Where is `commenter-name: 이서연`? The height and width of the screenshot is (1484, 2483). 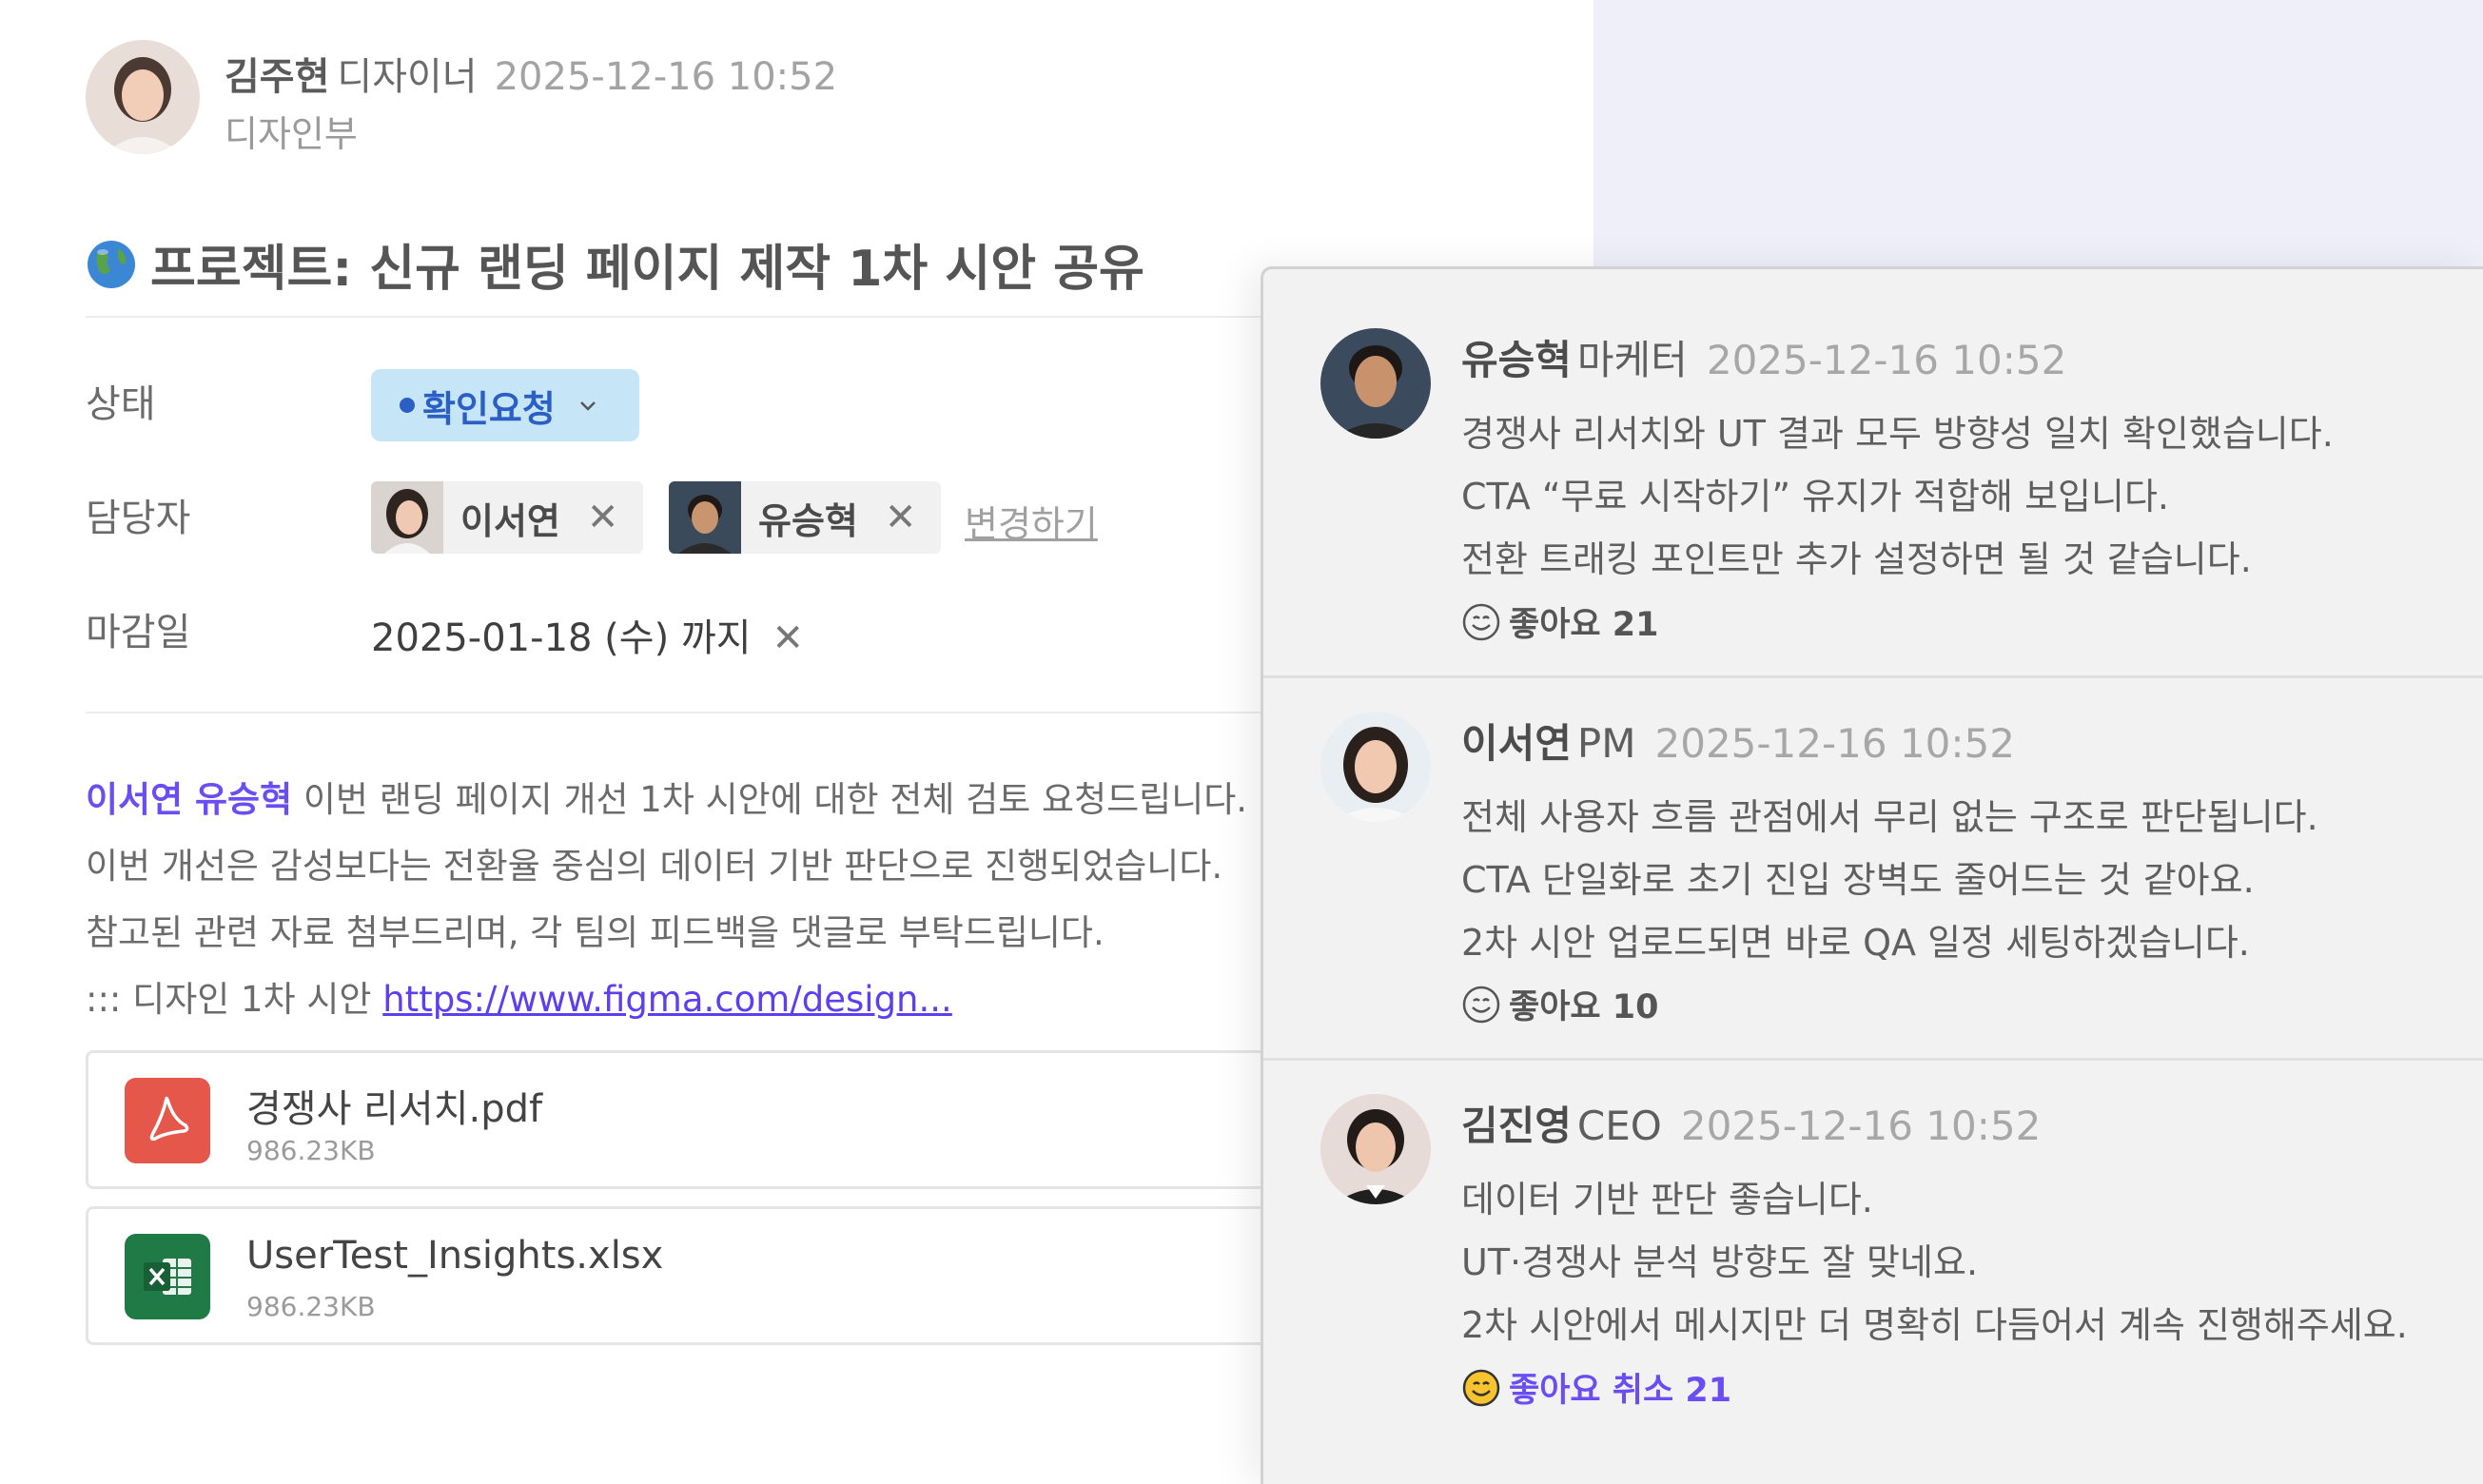
commenter-name: 이서연 is located at coordinates (1517, 743).